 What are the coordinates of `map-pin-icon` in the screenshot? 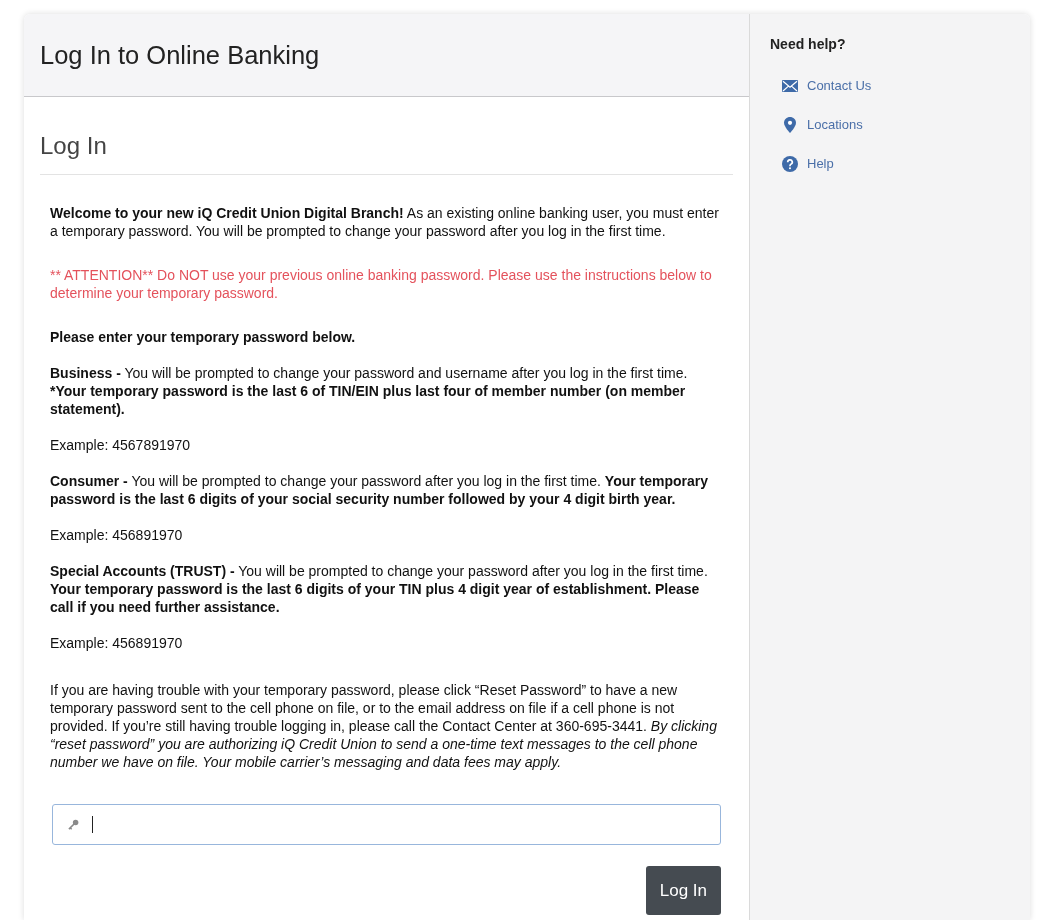 It's located at (790, 124).